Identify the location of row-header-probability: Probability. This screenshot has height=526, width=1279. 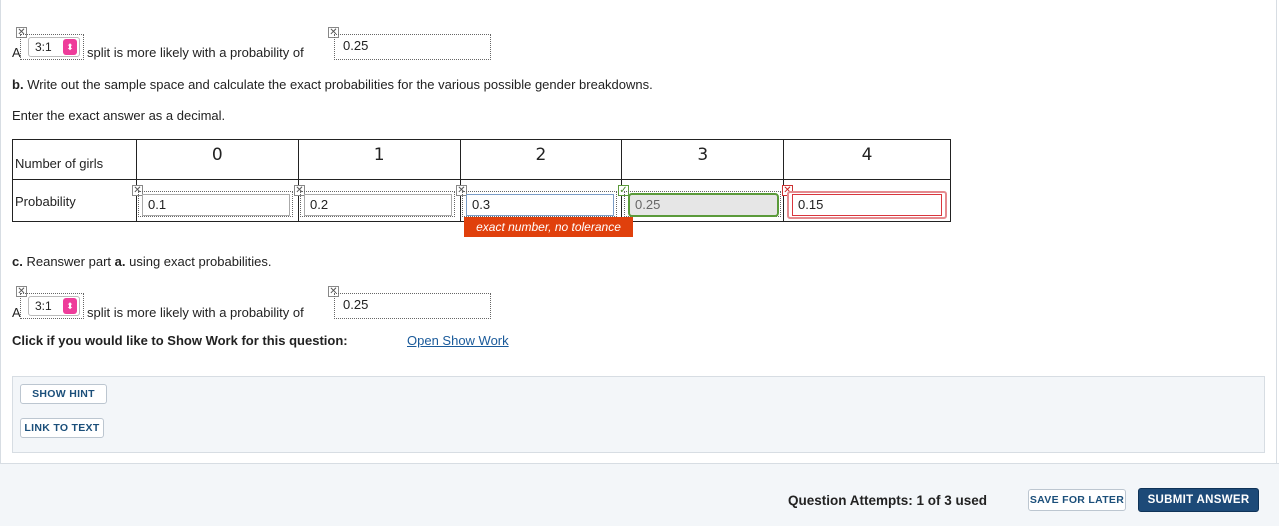
(74, 200).